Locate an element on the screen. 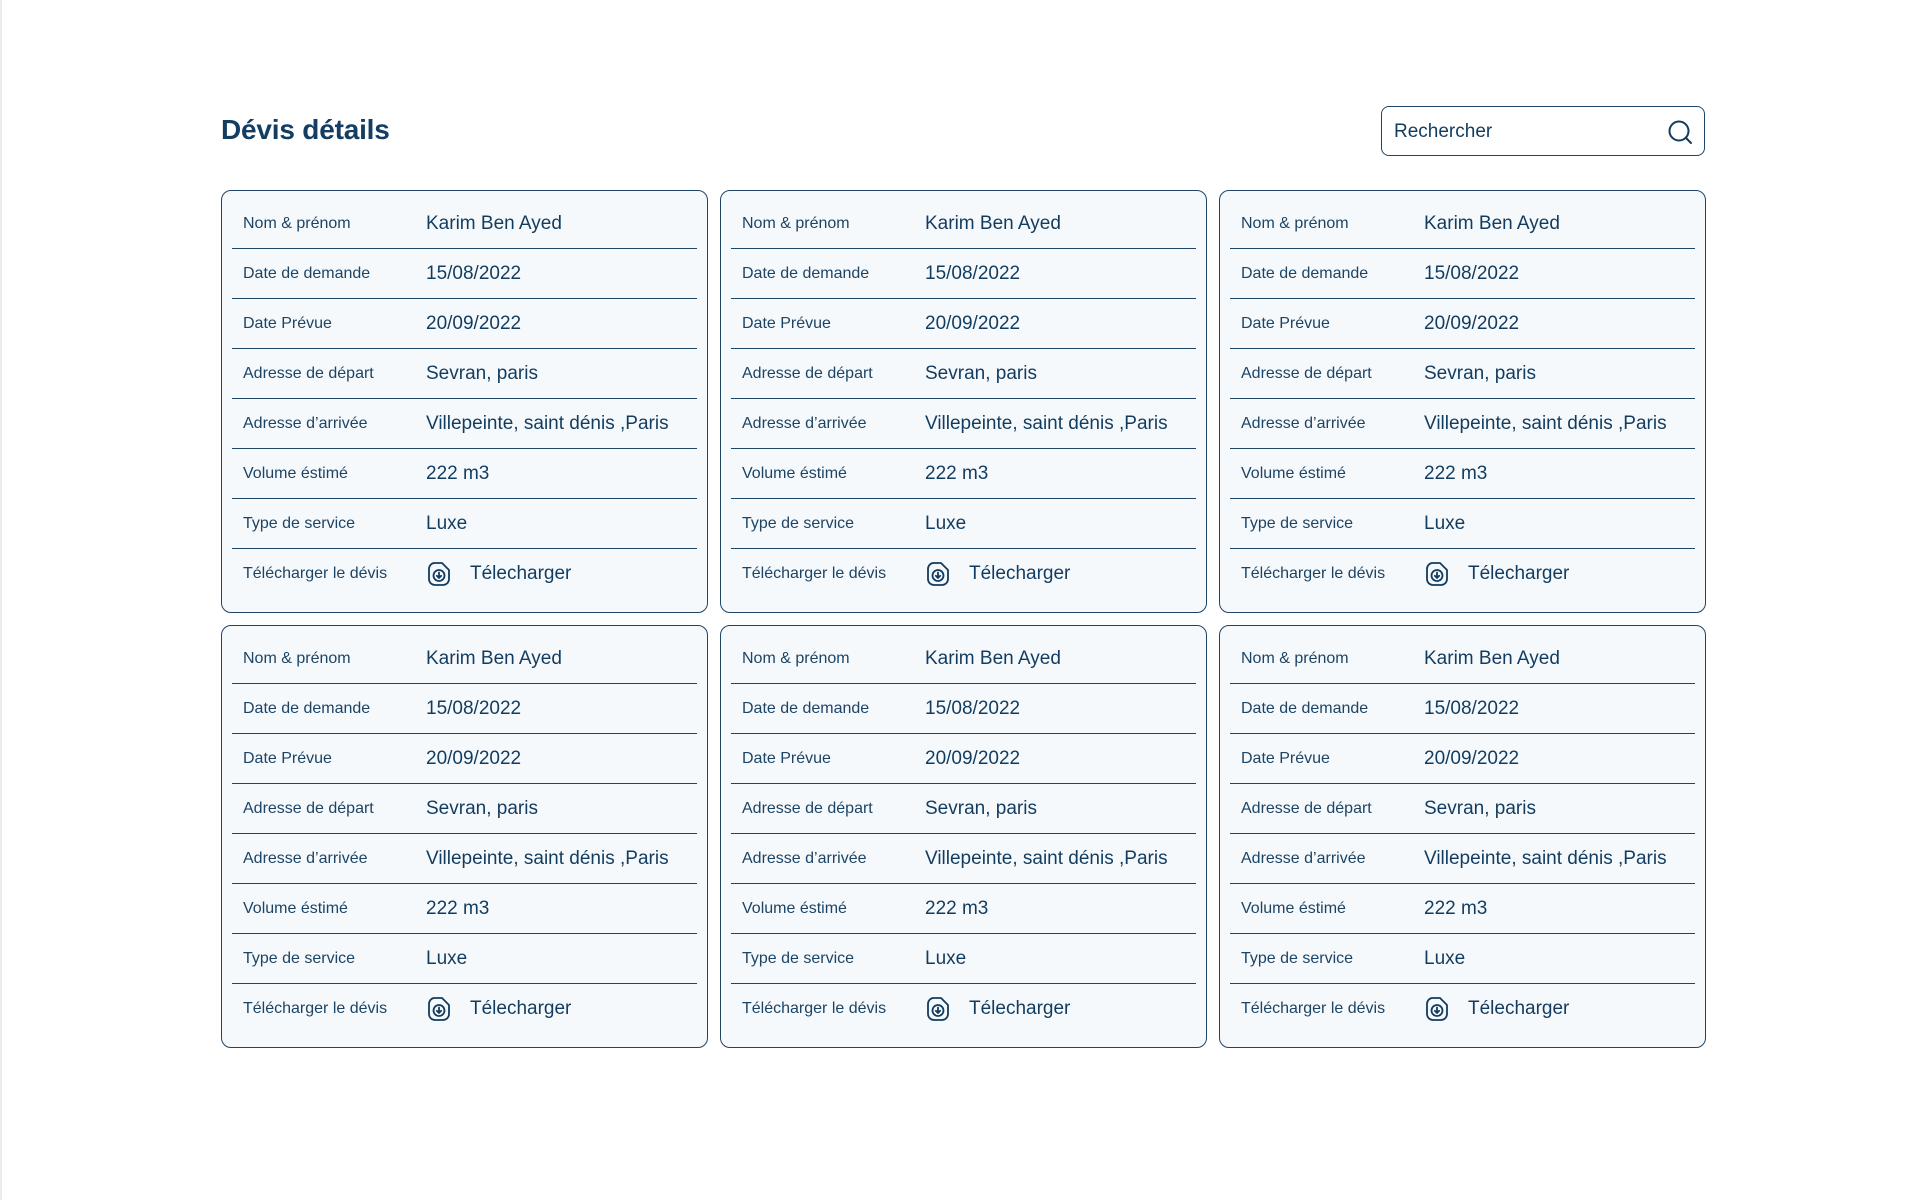 The height and width of the screenshot is (1200, 1919). page-title: Dévis détails is located at coordinates (305, 129).